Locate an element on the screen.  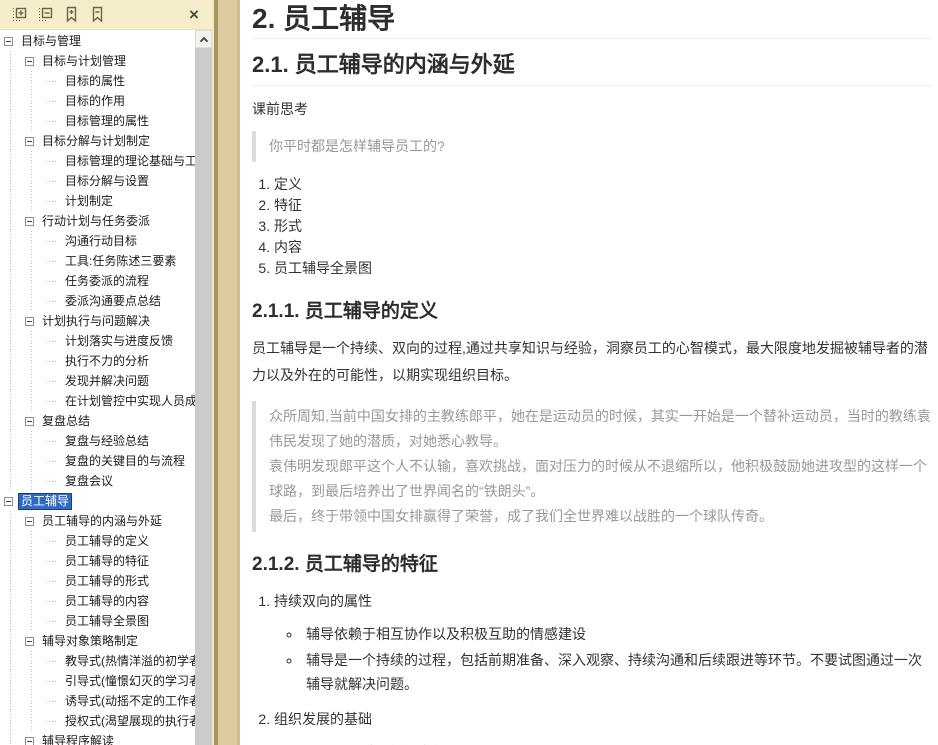
close-sidebar-button: × is located at coordinates (194, 15).